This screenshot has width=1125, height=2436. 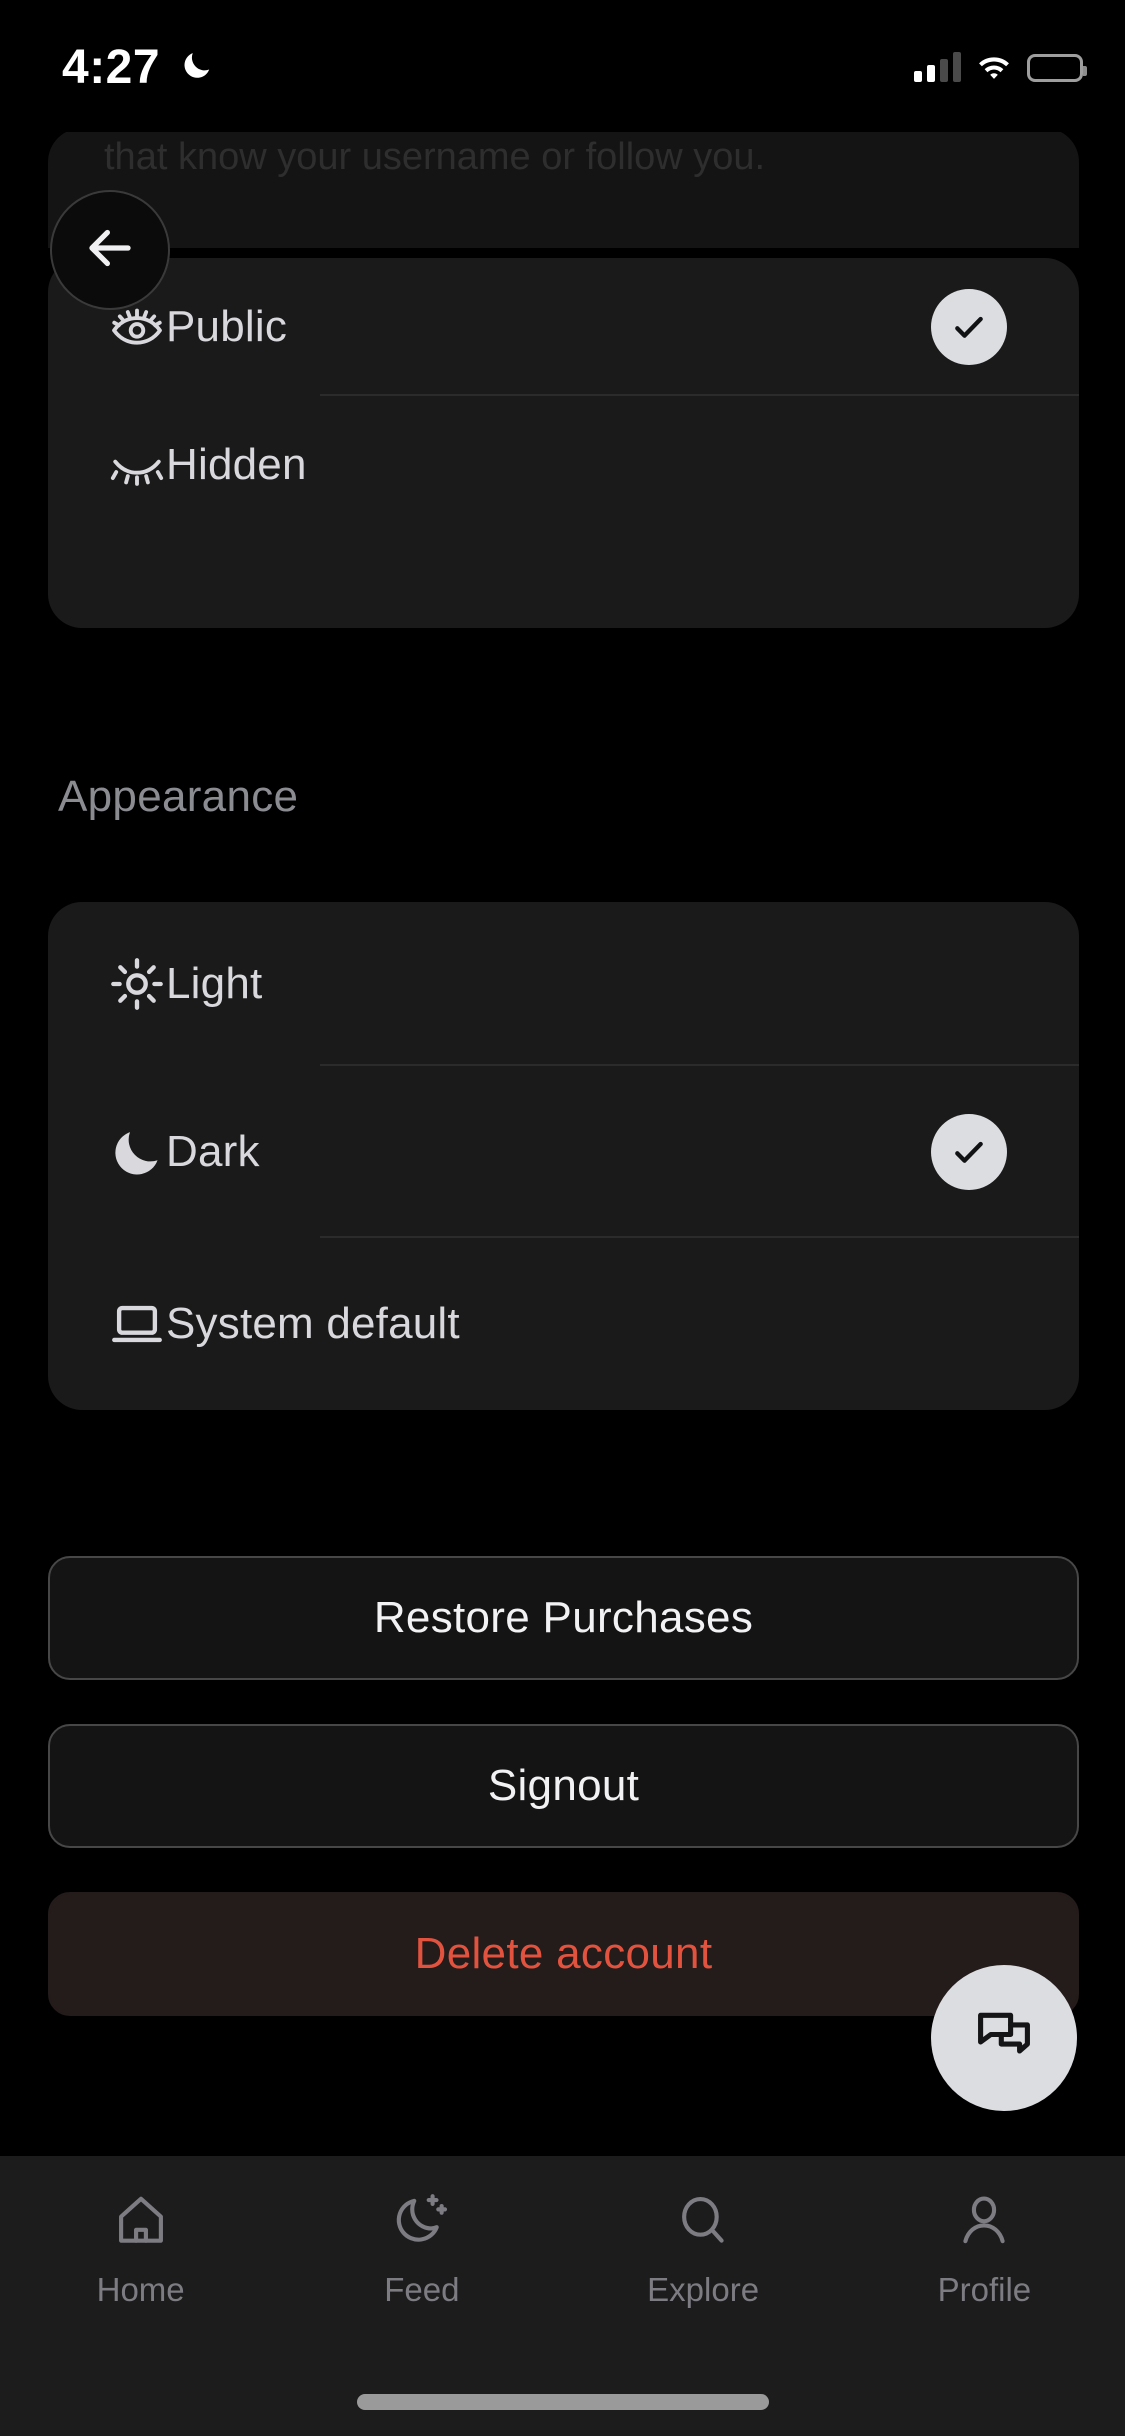 I want to click on nav-item-feed: Feed, so click(x=421, y=2249).